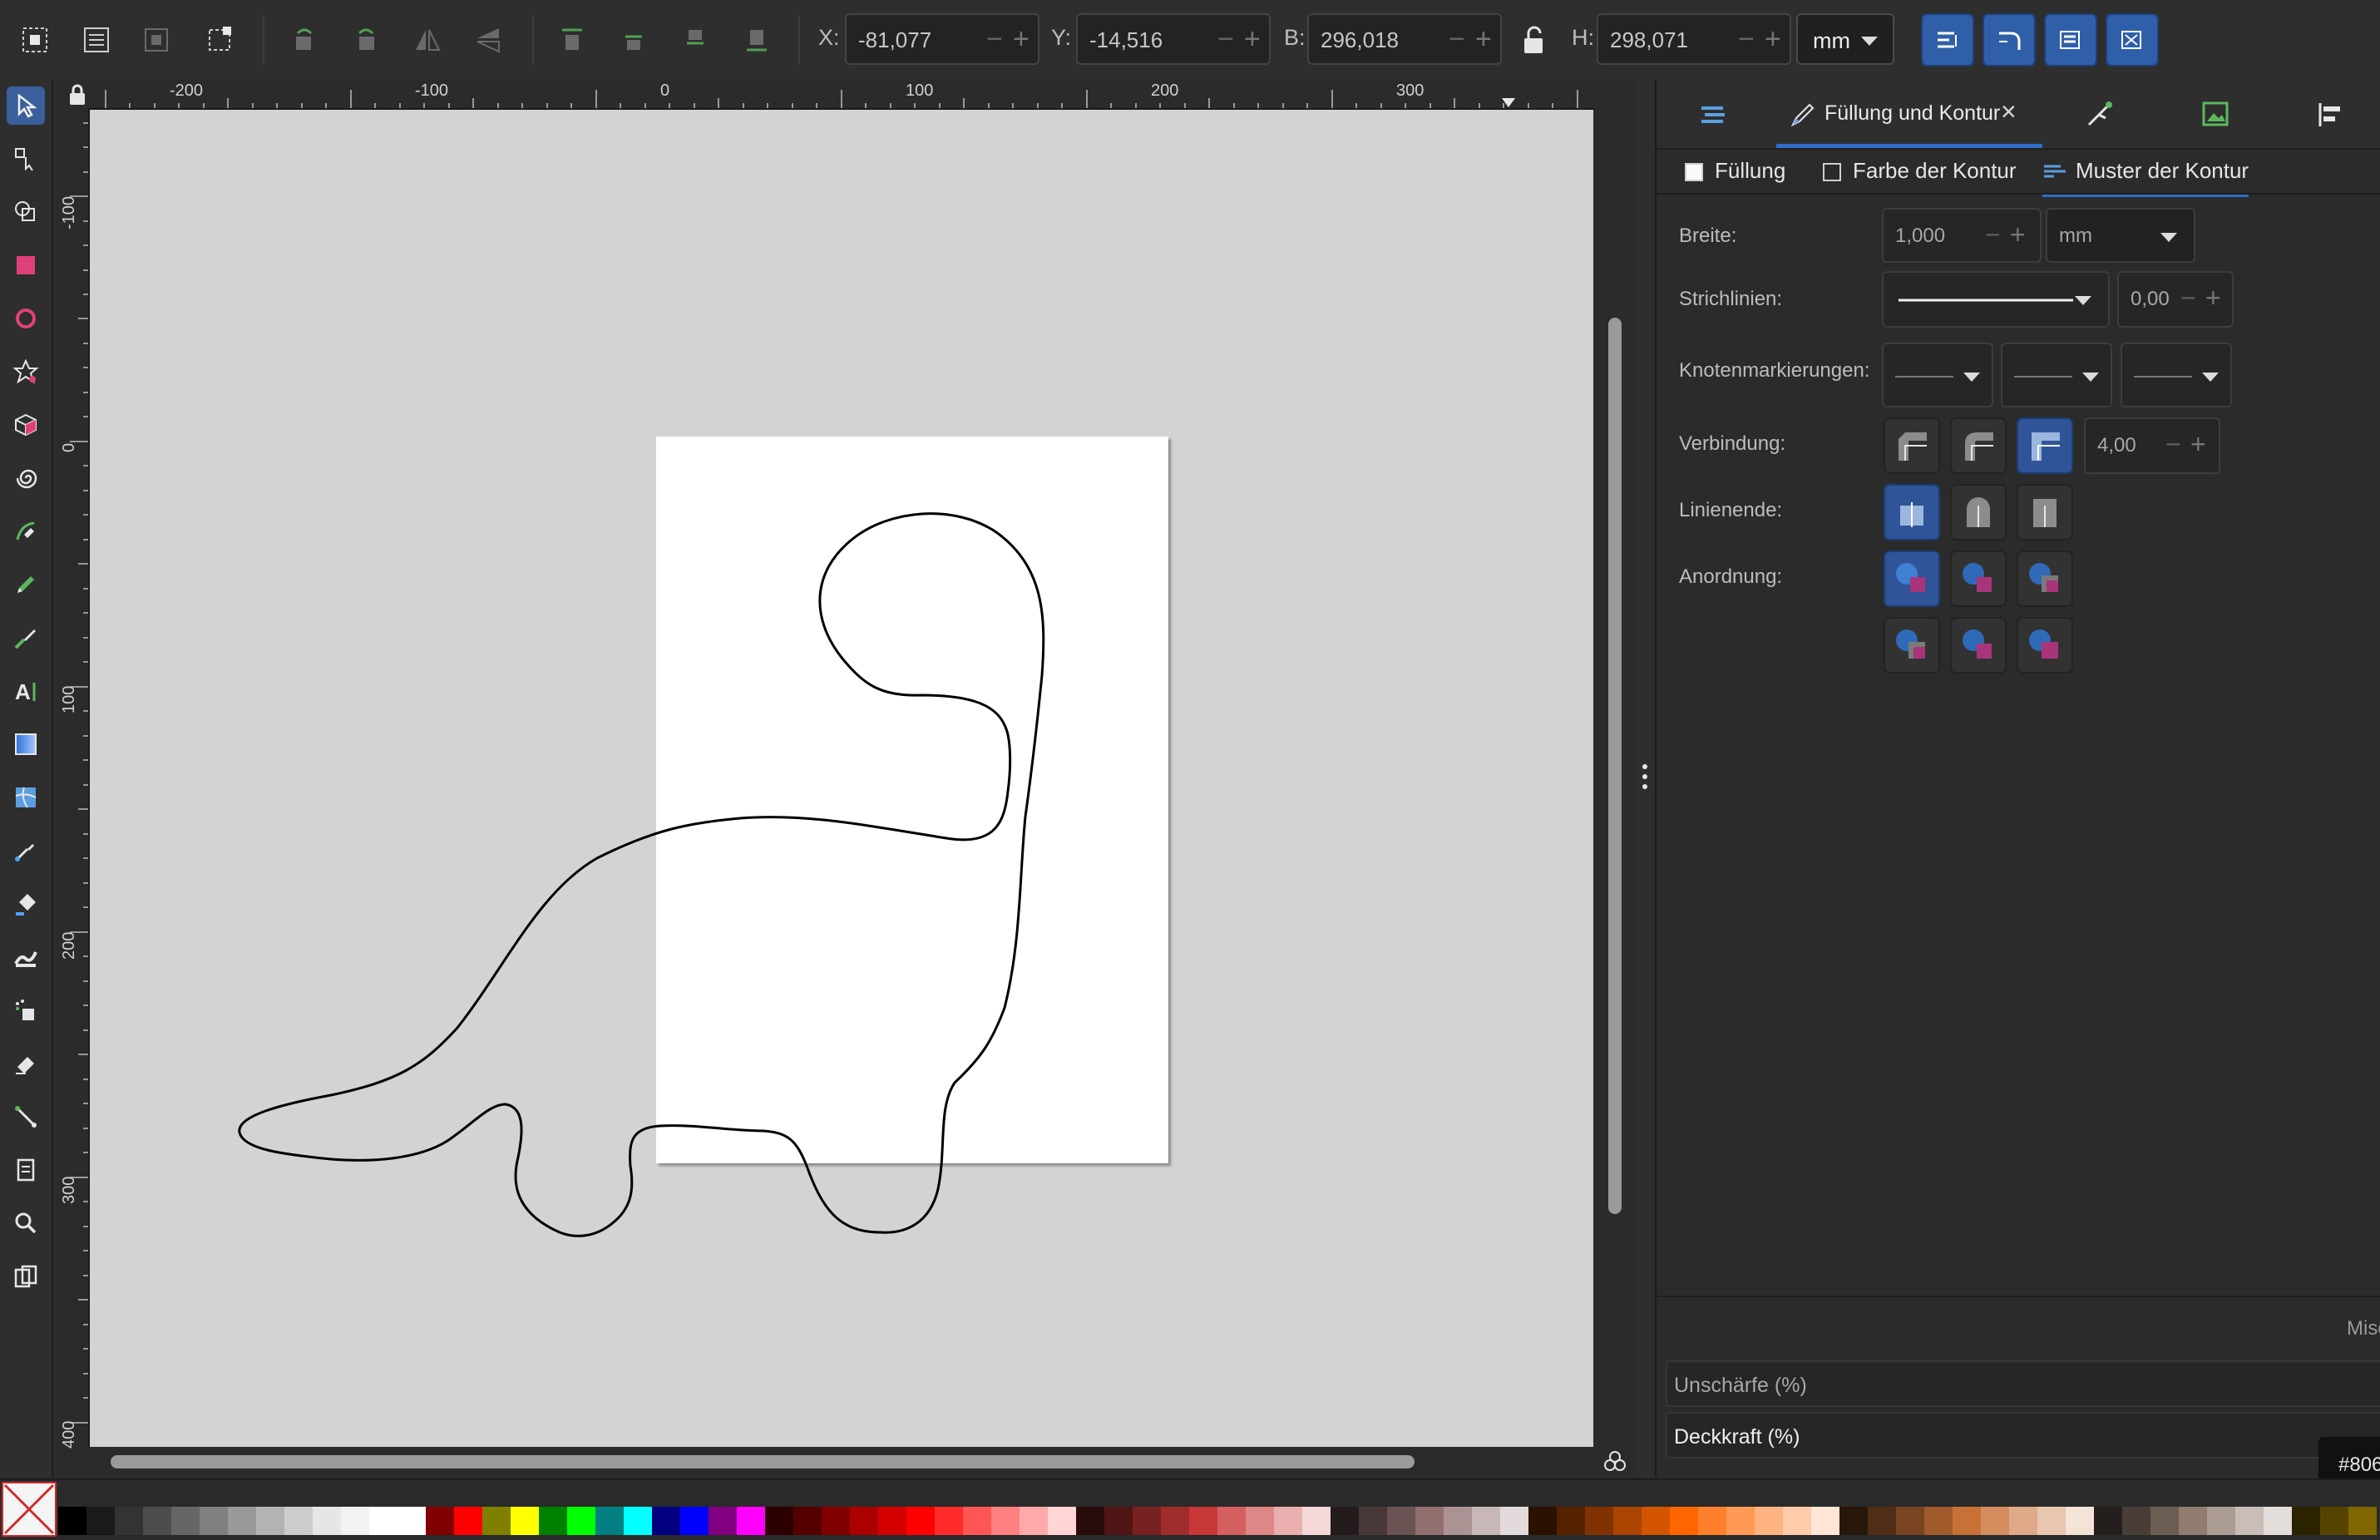  Describe the element at coordinates (26, 638) in the screenshot. I see `calligraphy-tool-icon` at that location.